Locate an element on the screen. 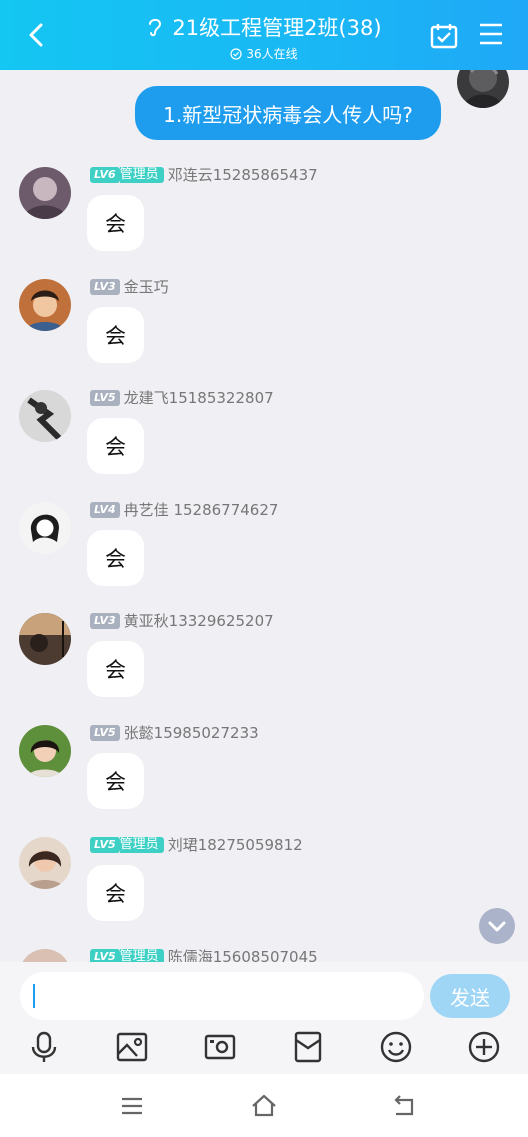 The width and height of the screenshot is (528, 1137). system-nav-bar is located at coordinates (264, 1105).